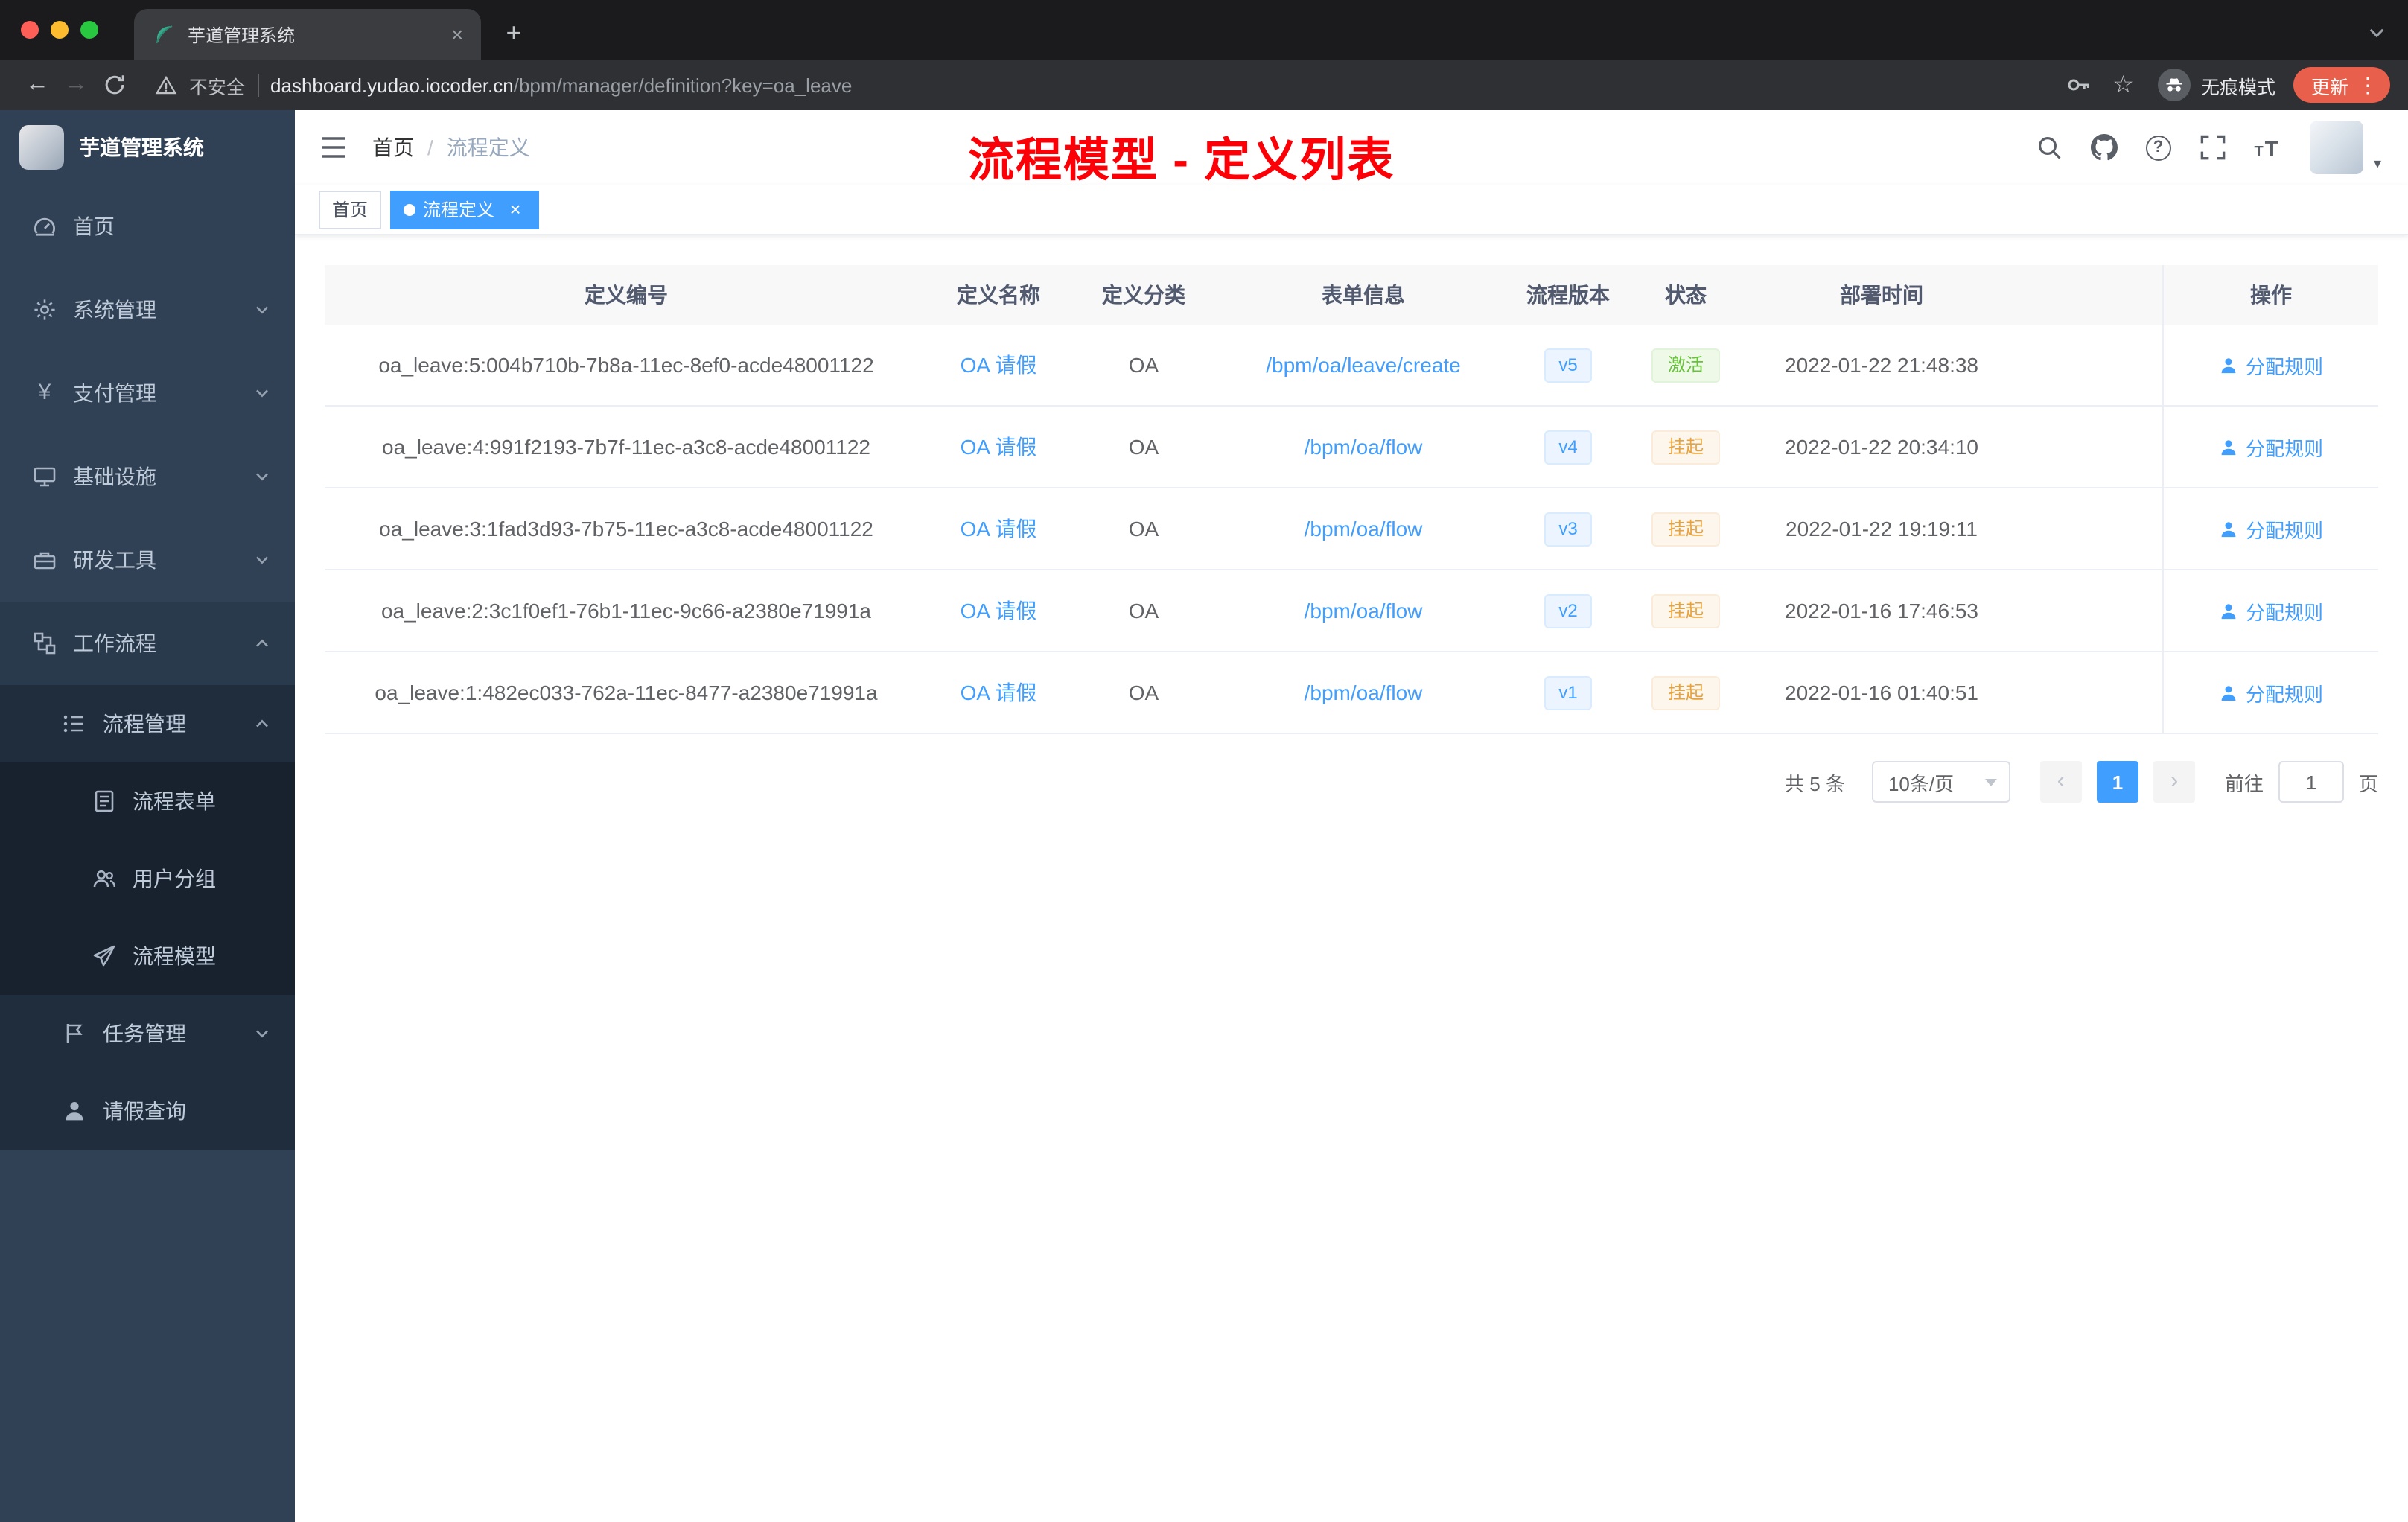  What do you see at coordinates (1921, 783) in the screenshot?
I see `page-size-value: 10条/页` at bounding box center [1921, 783].